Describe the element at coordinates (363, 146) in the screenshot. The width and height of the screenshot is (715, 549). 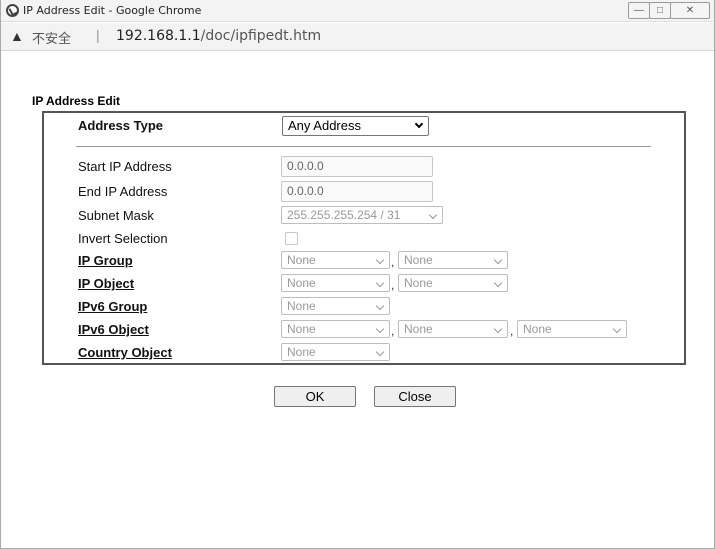
I see `divider` at that location.